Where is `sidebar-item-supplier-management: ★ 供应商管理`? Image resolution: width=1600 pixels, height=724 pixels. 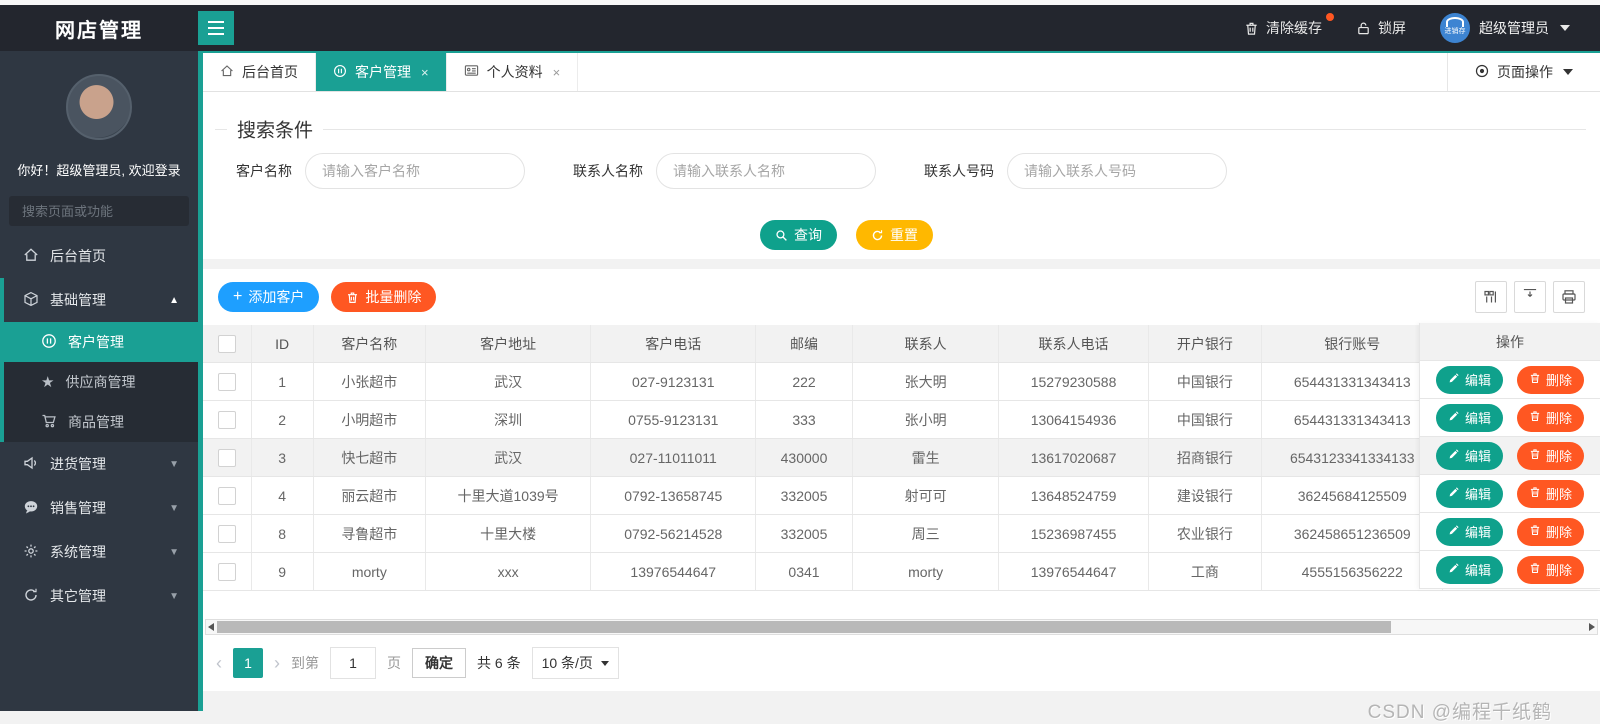 sidebar-item-supplier-management: ★ 供应商管理 is located at coordinates (99, 382).